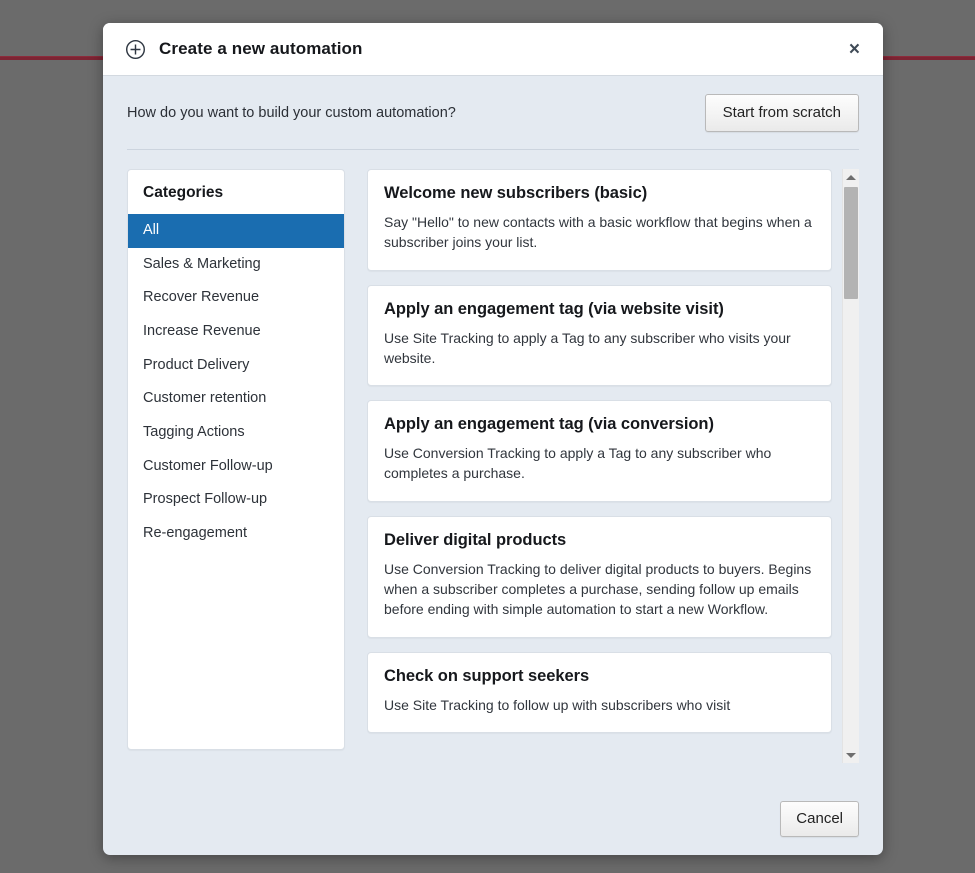 The width and height of the screenshot is (975, 873). I want to click on close-icon: ×, so click(854, 49).